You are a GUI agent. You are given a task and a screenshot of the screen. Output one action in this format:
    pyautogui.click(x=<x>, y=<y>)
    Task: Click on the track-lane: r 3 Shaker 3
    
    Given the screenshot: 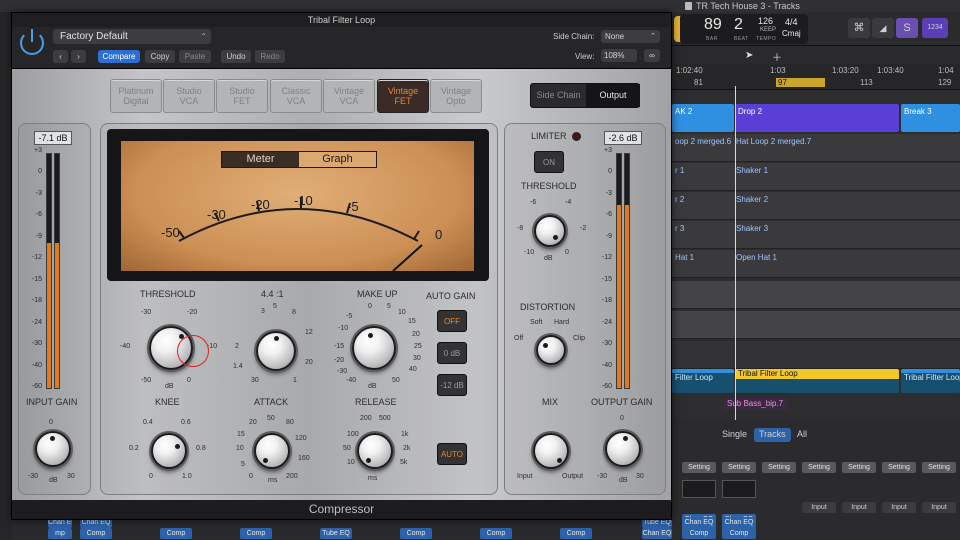 What is the action you would take?
    pyautogui.click(x=816, y=235)
    